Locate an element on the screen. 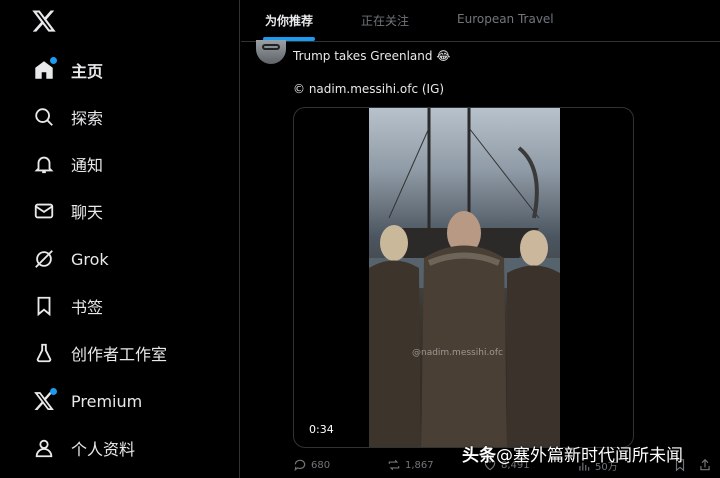 The image size is (720, 478). sidebar-item-grok: Grok is located at coordinates (122, 259).